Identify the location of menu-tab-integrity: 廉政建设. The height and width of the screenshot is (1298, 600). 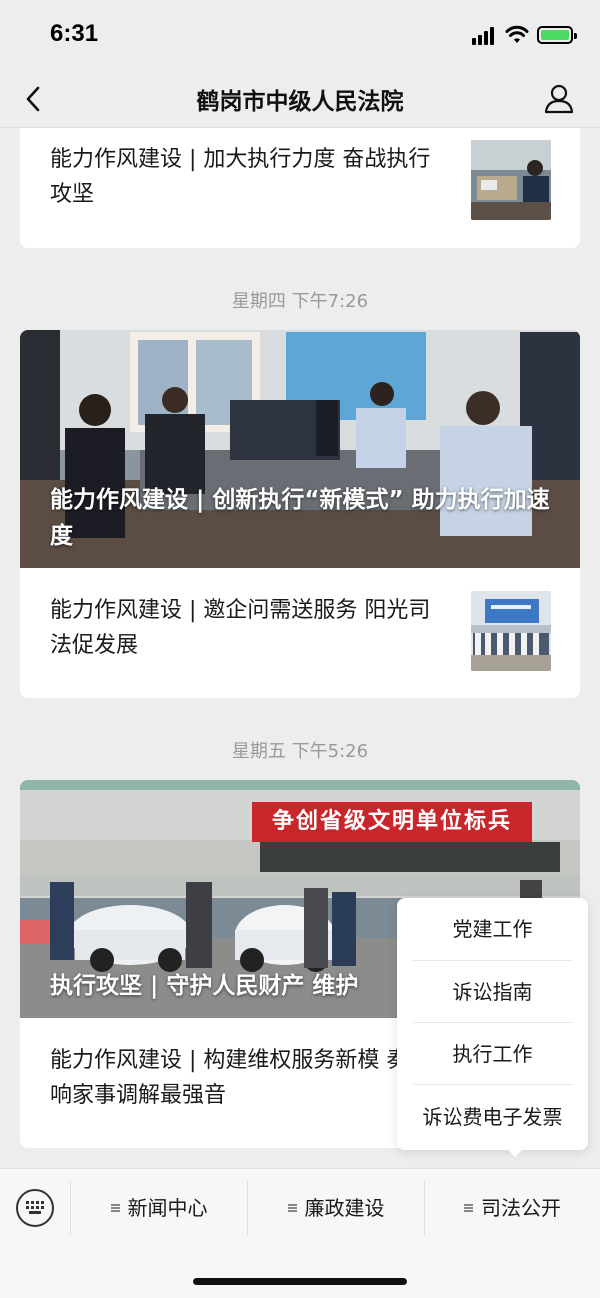
(336, 1208).